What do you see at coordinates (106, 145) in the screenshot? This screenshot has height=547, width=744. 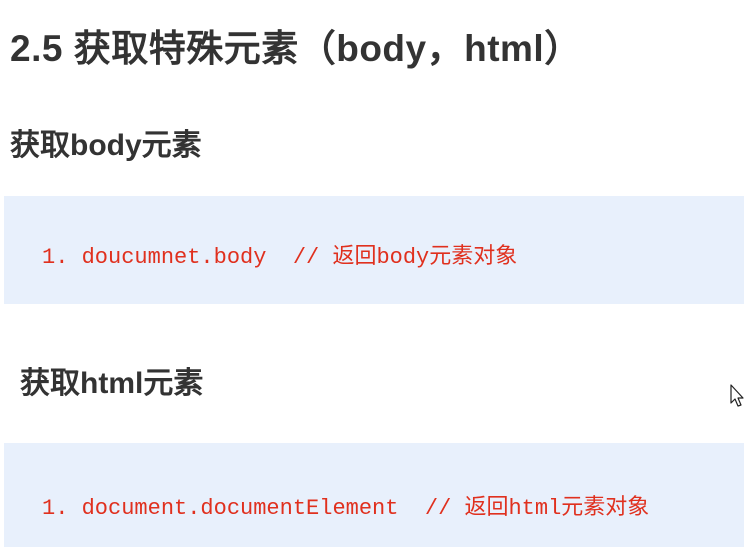 I see `section-heading-body: 获取body元素` at bounding box center [106, 145].